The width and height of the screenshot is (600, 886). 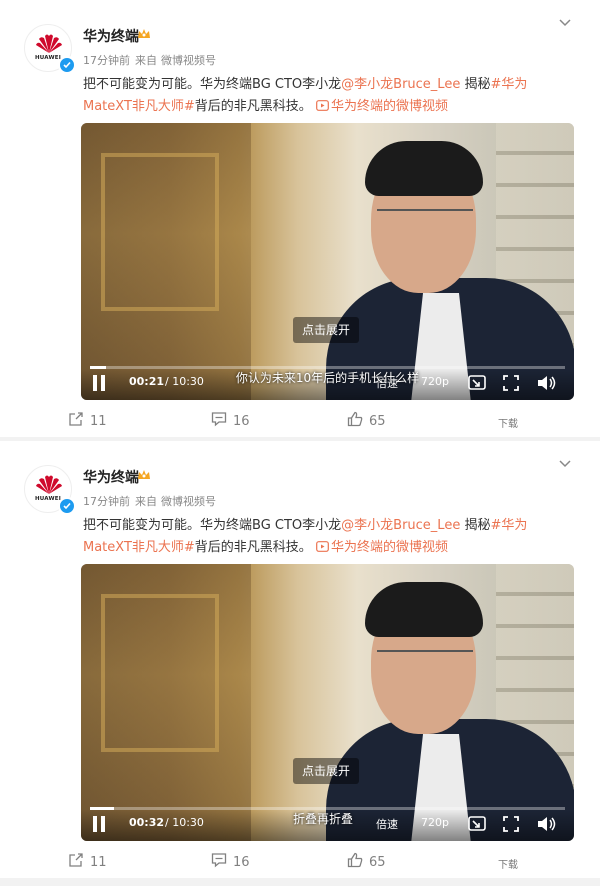 I want to click on video-subtitle: 折叠再折叠, so click(x=323, y=819).